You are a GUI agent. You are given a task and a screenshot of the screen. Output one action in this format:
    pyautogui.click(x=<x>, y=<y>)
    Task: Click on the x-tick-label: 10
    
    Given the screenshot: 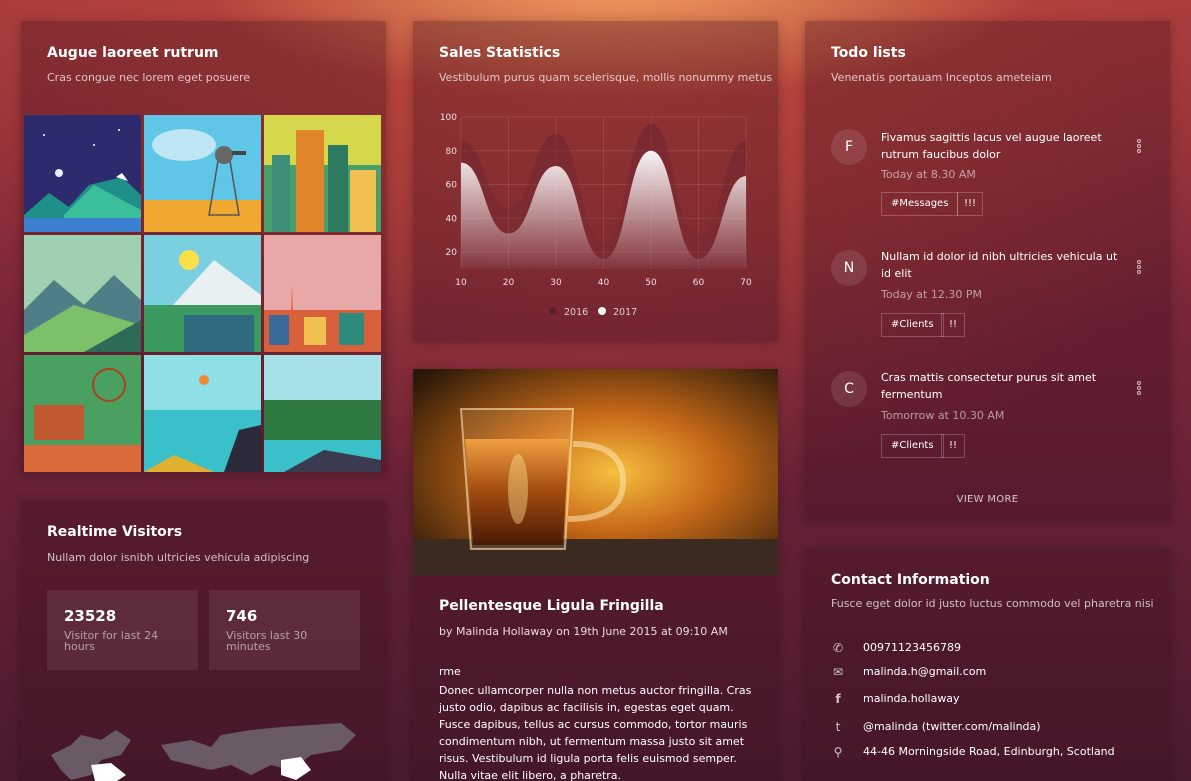 What is the action you would take?
    pyautogui.click(x=461, y=283)
    